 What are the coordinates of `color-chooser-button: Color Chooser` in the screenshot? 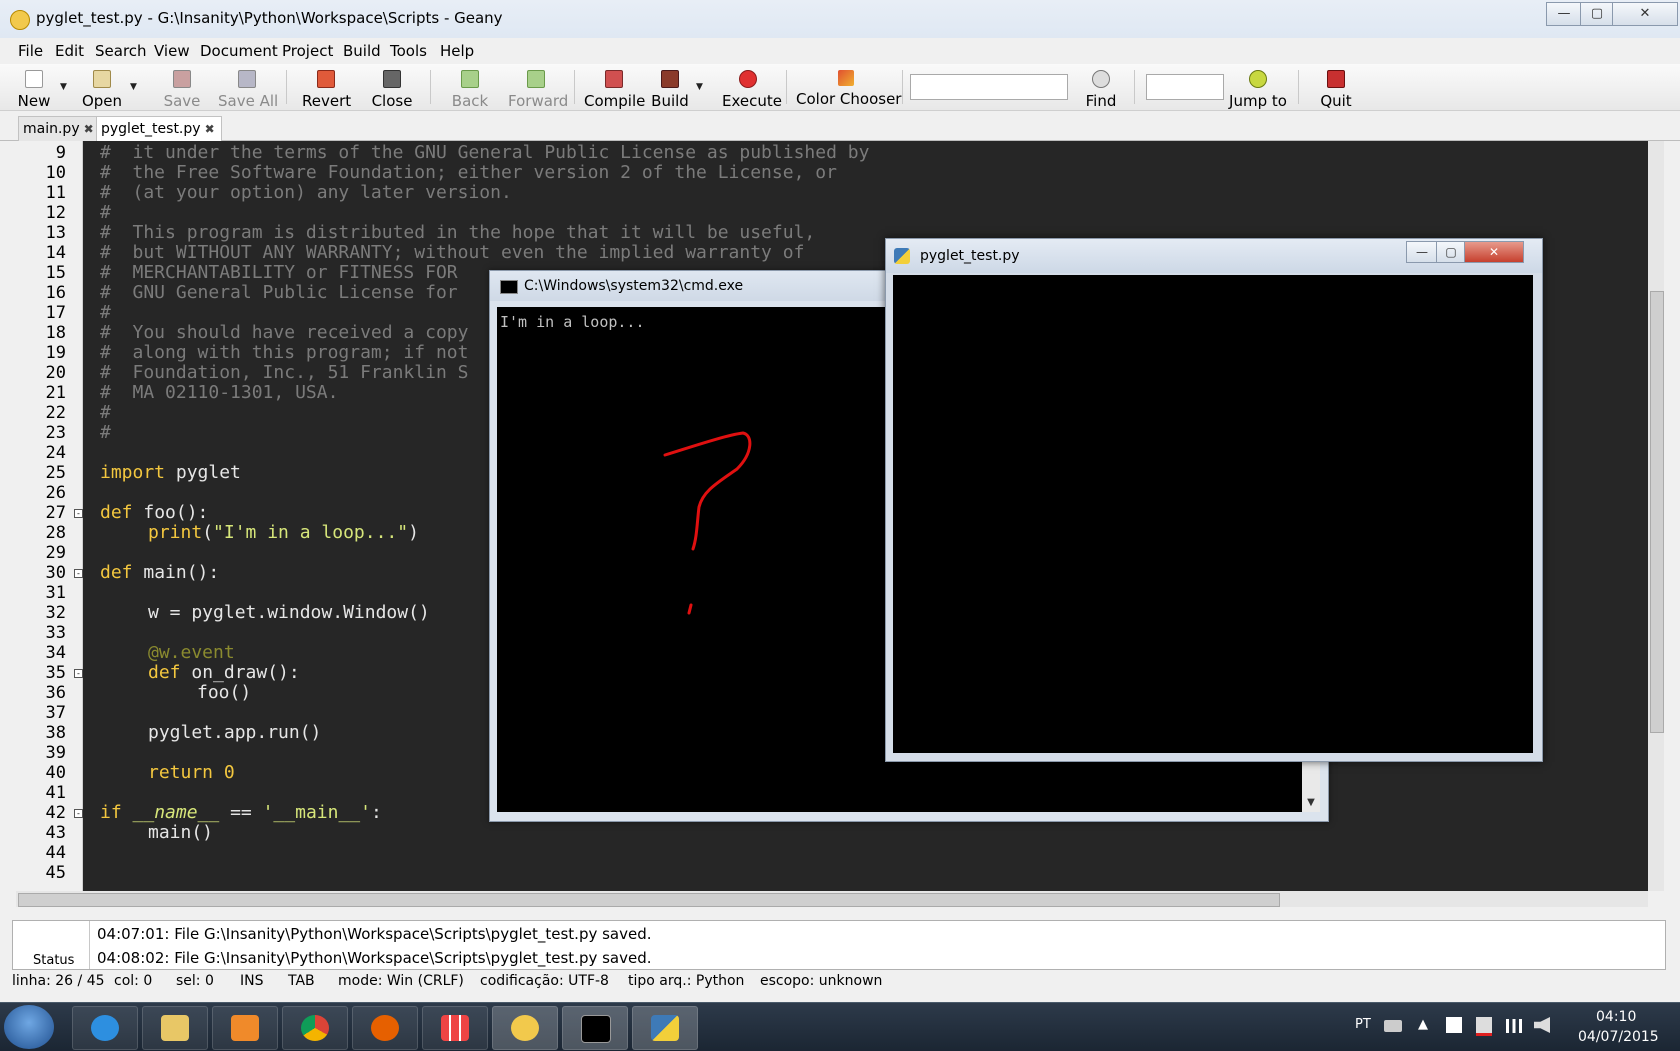 It's located at (848, 87).